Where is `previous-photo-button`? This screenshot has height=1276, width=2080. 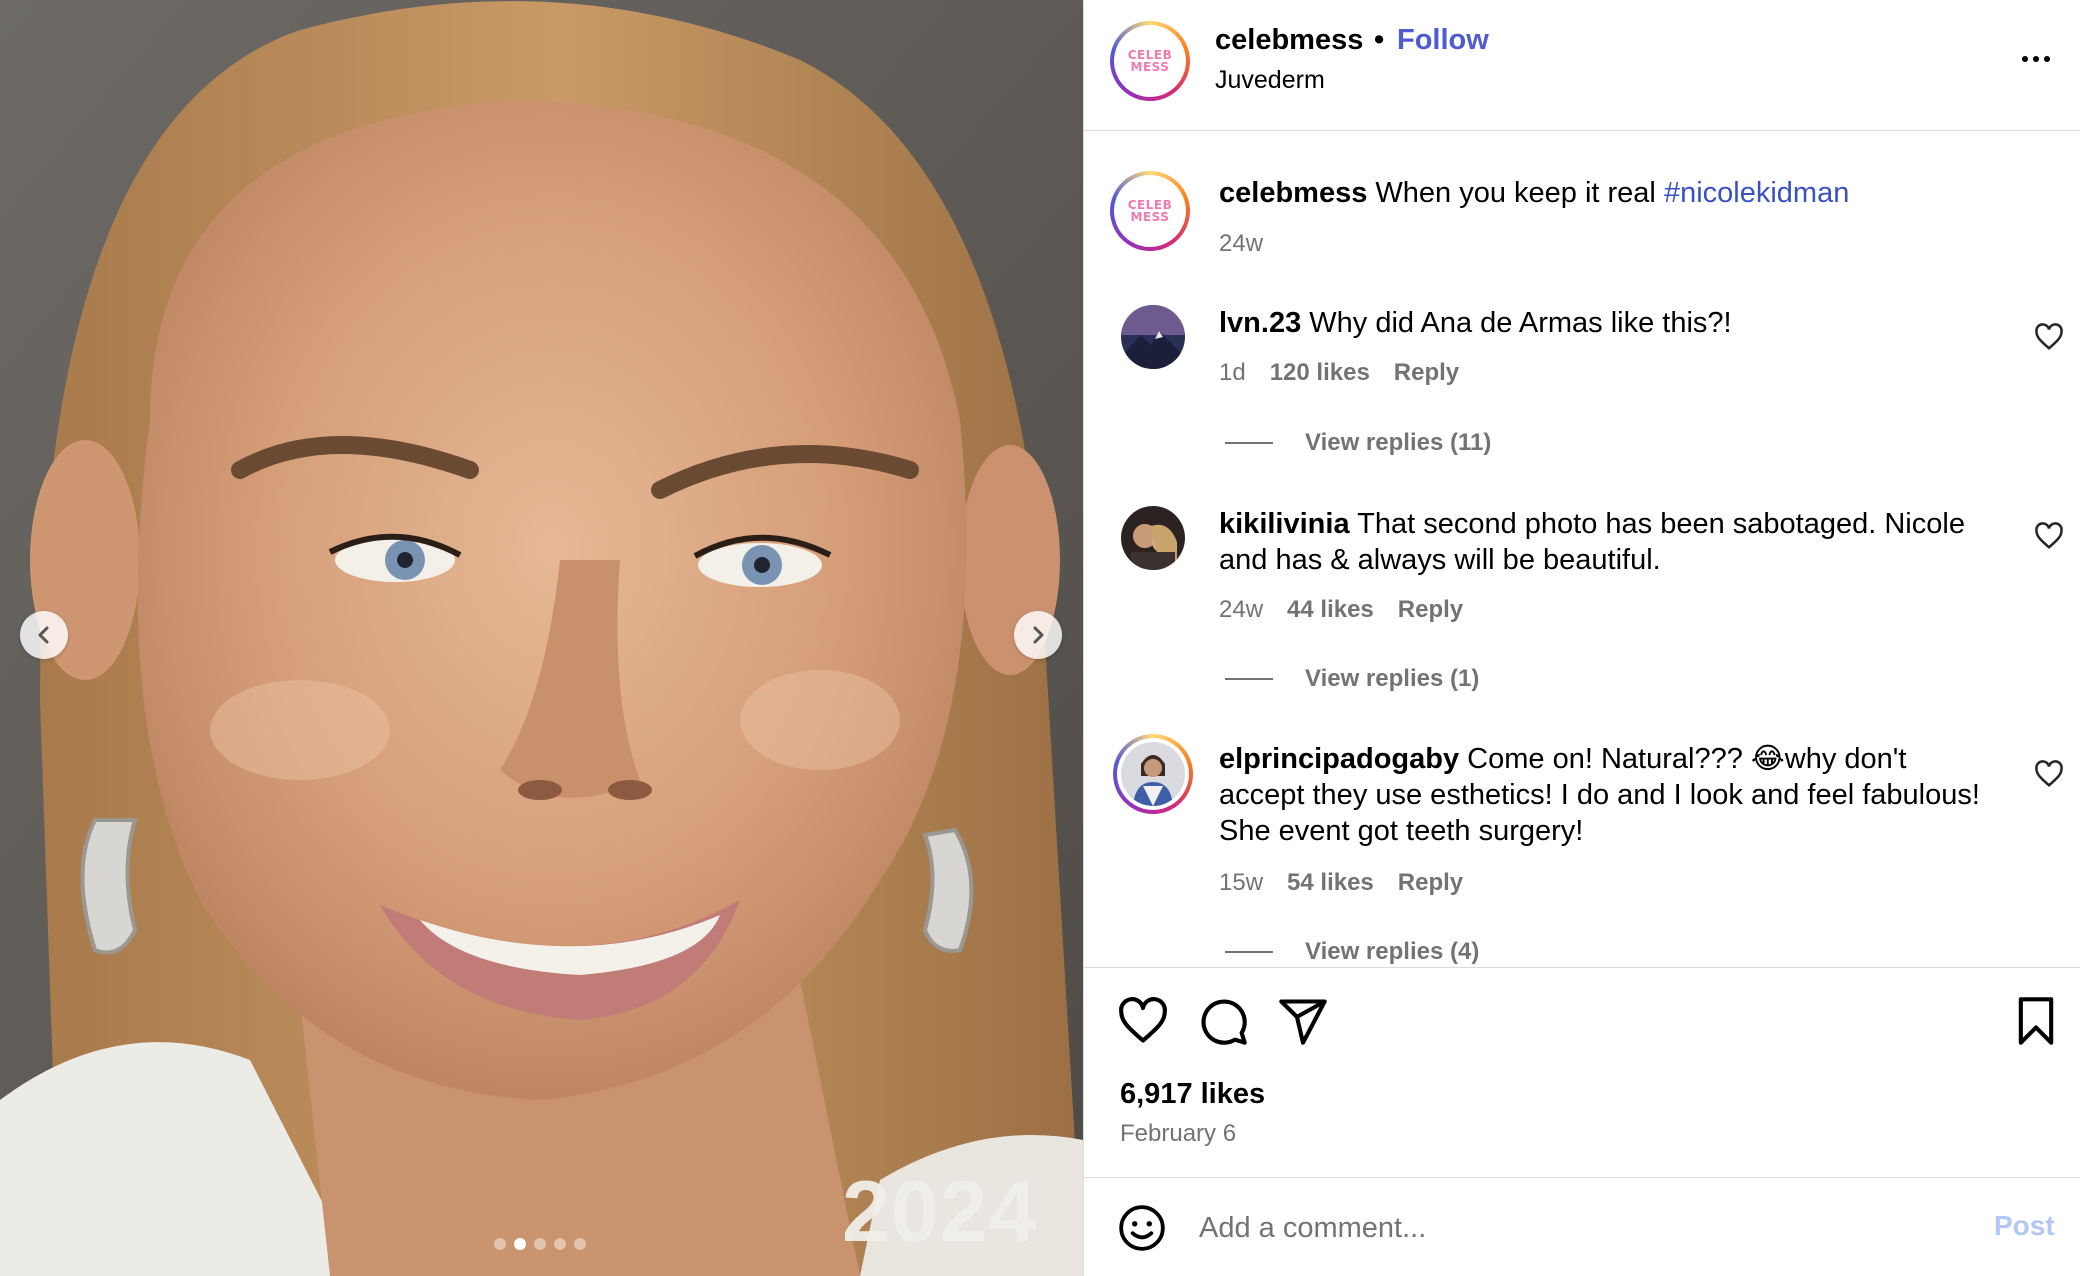 previous-photo-button is located at coordinates (44, 635).